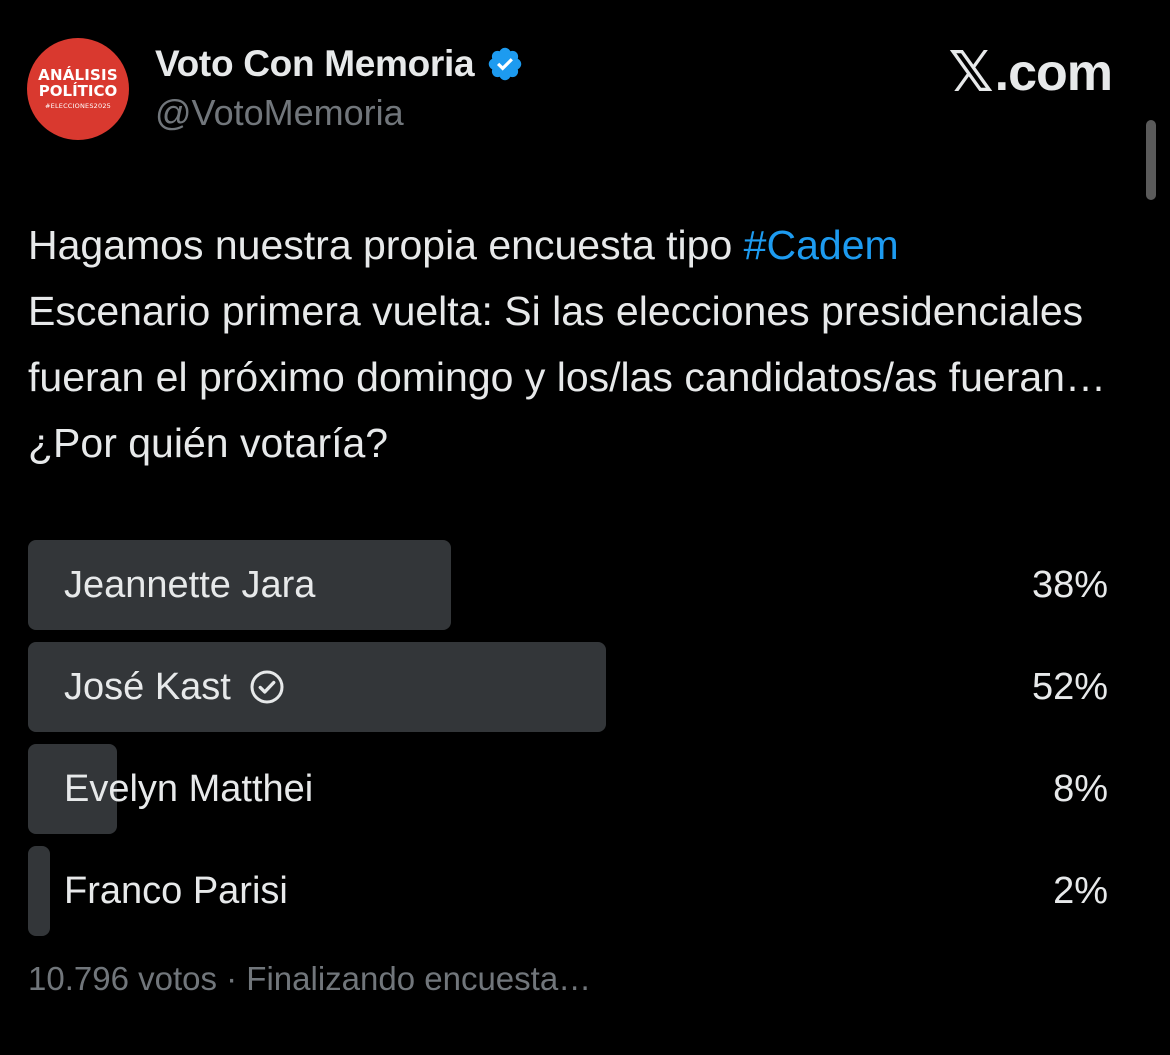 This screenshot has height=1055, width=1170. I want to click on poll-option-percent: 38%, so click(1069, 584).